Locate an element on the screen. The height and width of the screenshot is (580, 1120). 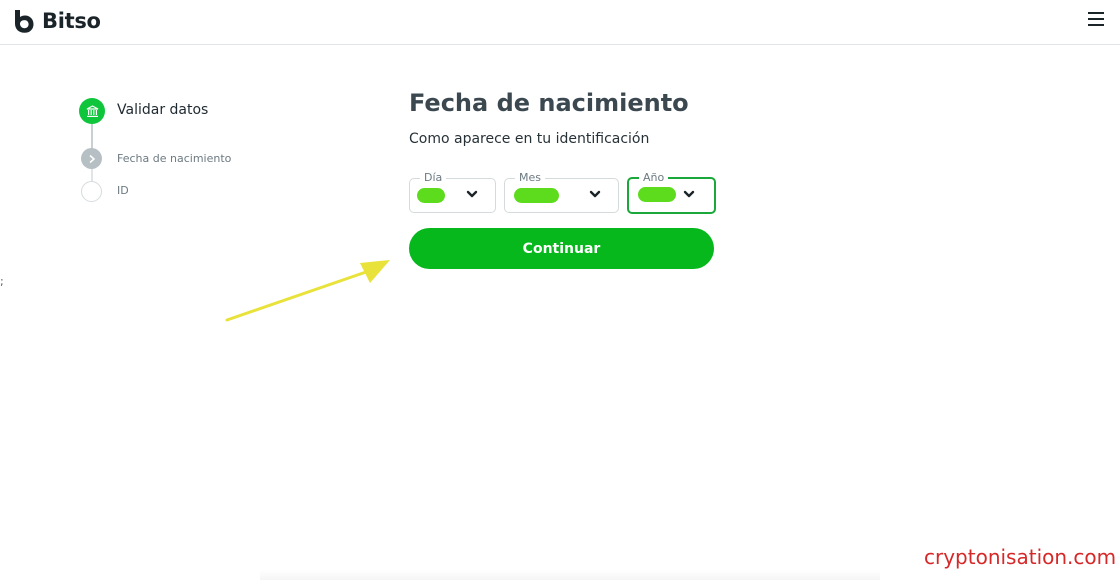
day-select-value is located at coordinates (431, 195).